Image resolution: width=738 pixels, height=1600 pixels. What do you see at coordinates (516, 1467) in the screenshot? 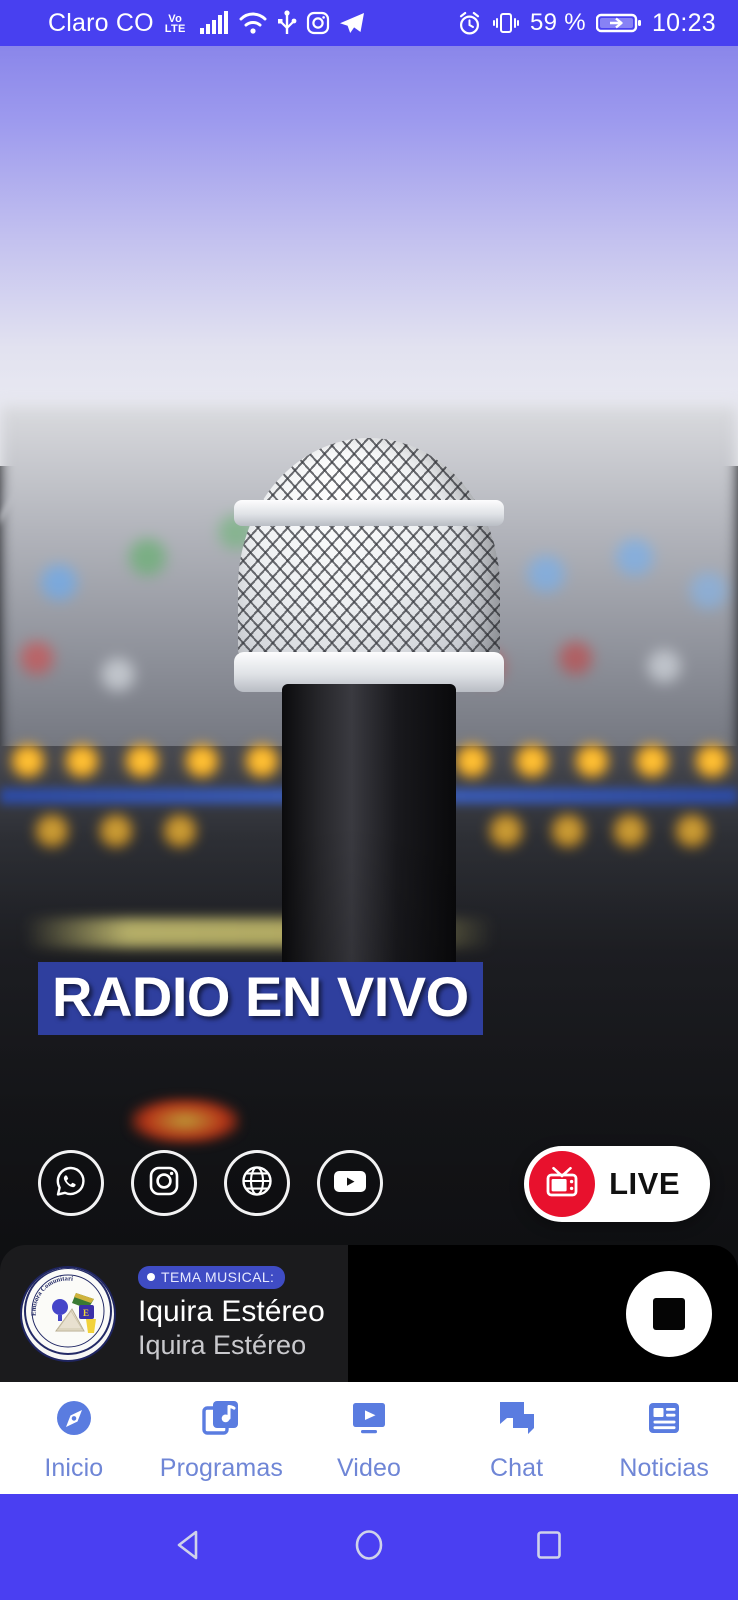
I see `nav-label-chat: Chat` at bounding box center [516, 1467].